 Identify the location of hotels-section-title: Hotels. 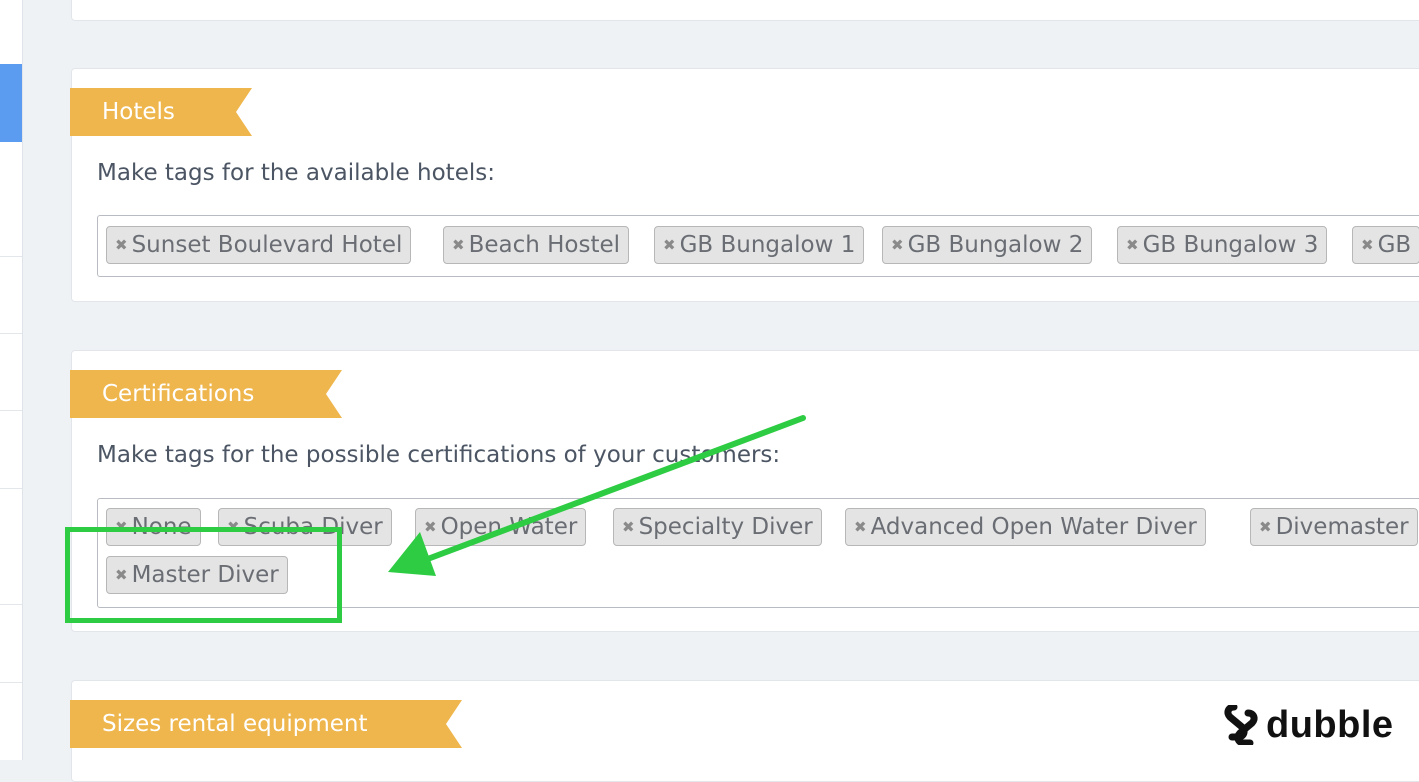
(161, 112).